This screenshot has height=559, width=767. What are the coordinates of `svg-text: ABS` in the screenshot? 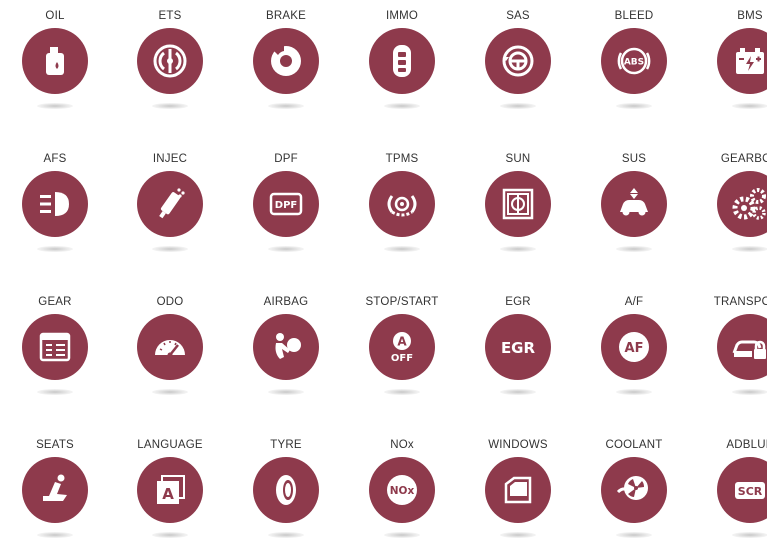 It's located at (634, 63).